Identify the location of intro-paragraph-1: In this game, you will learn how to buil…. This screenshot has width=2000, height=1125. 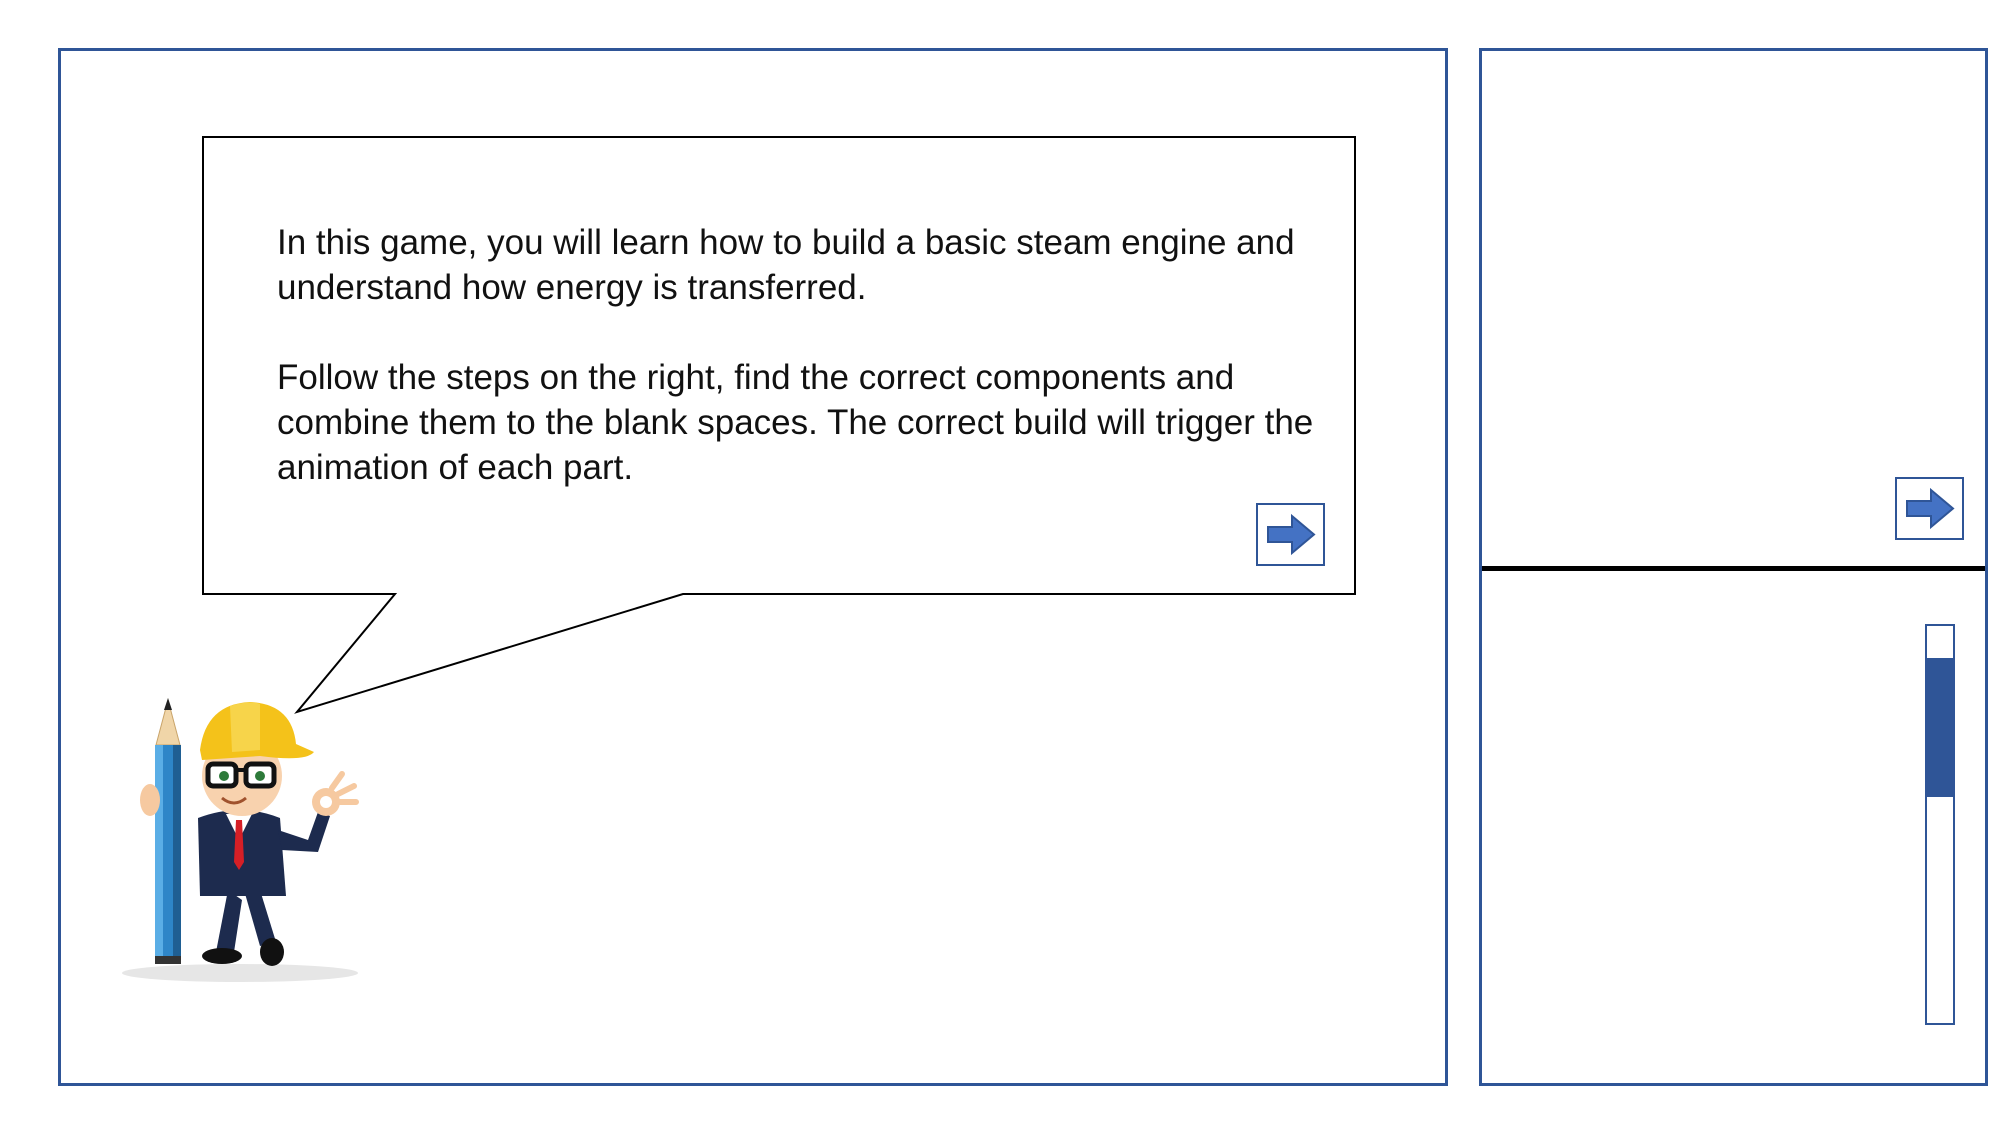
(786, 265).